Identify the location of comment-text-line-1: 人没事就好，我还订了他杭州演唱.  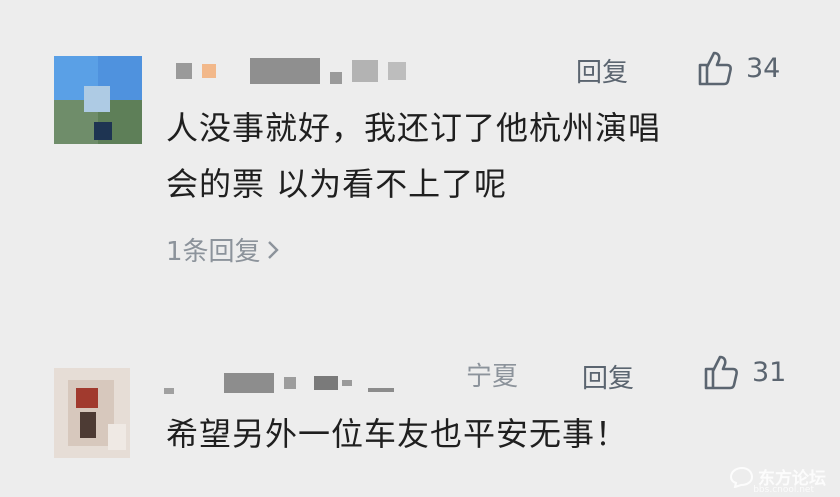
(414, 128).